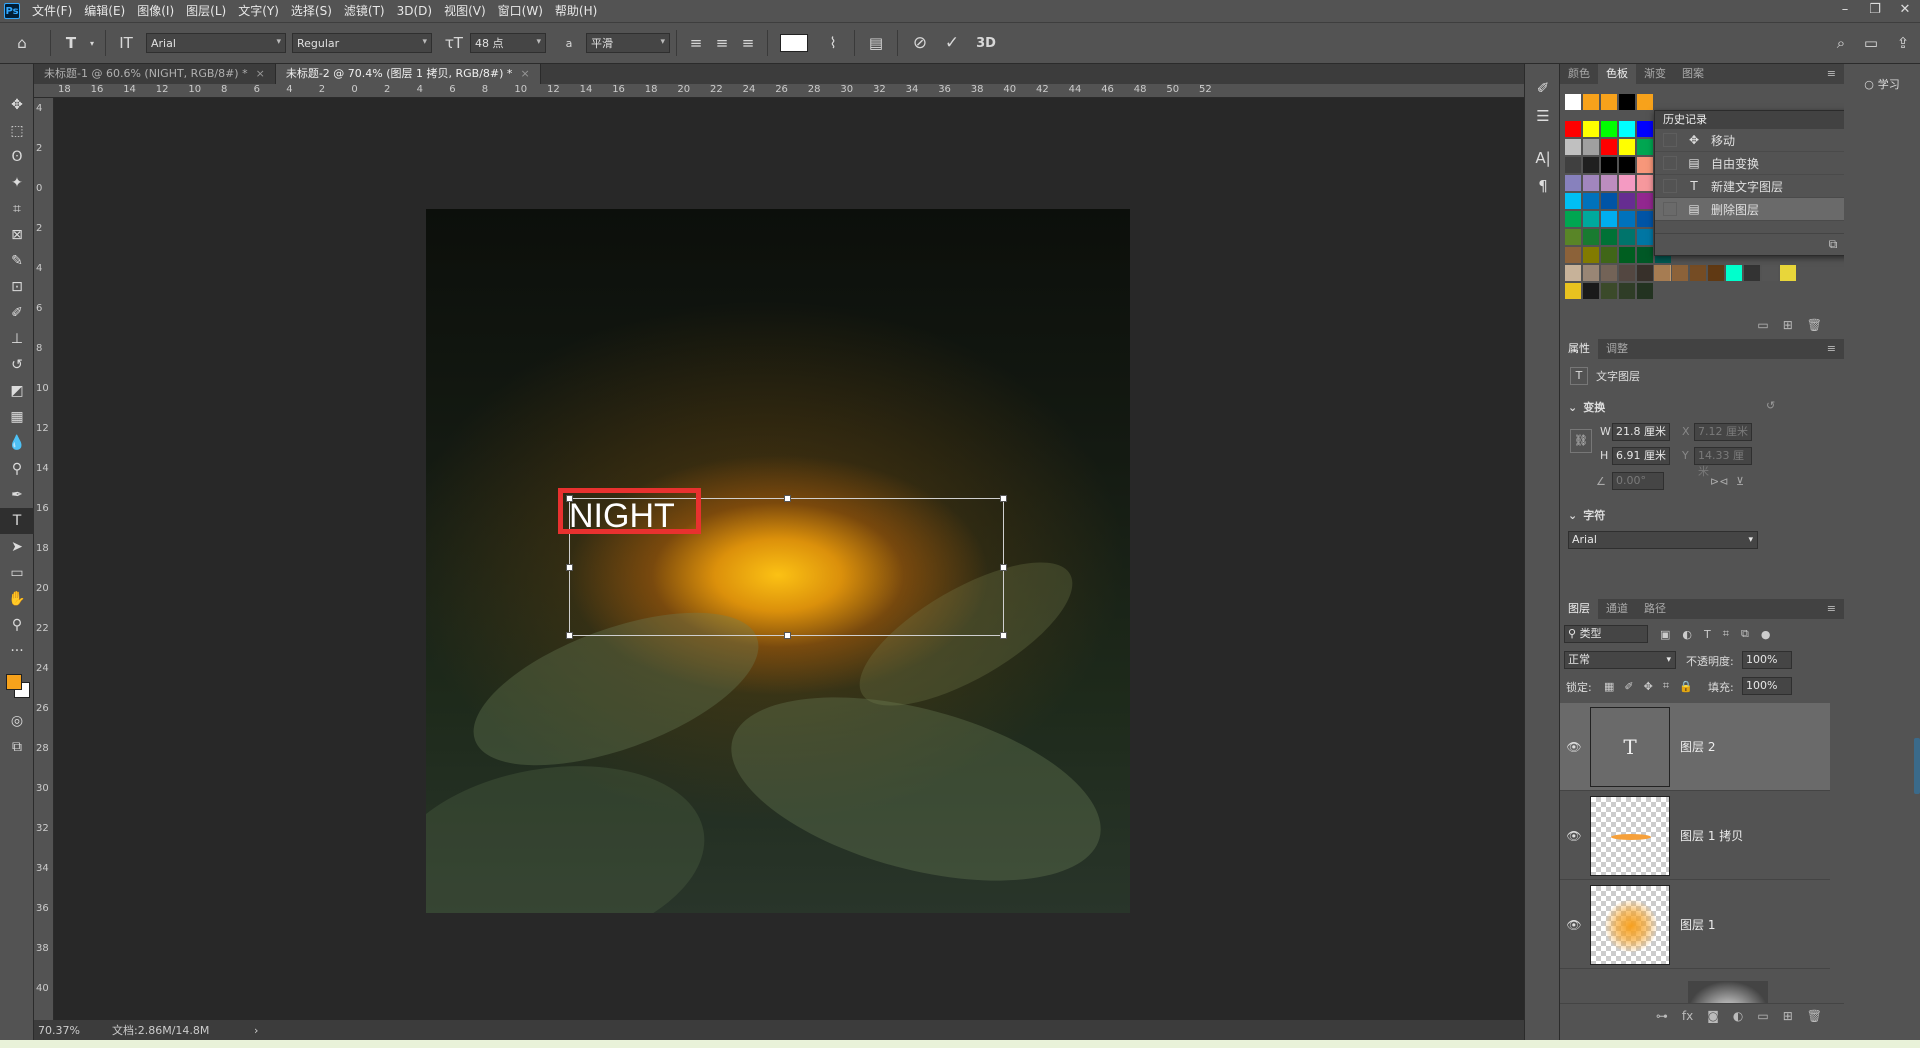 The height and width of the screenshot is (1048, 1920). Describe the element at coordinates (952, 43) in the screenshot. I see `commit-check-icon: ✓` at that location.